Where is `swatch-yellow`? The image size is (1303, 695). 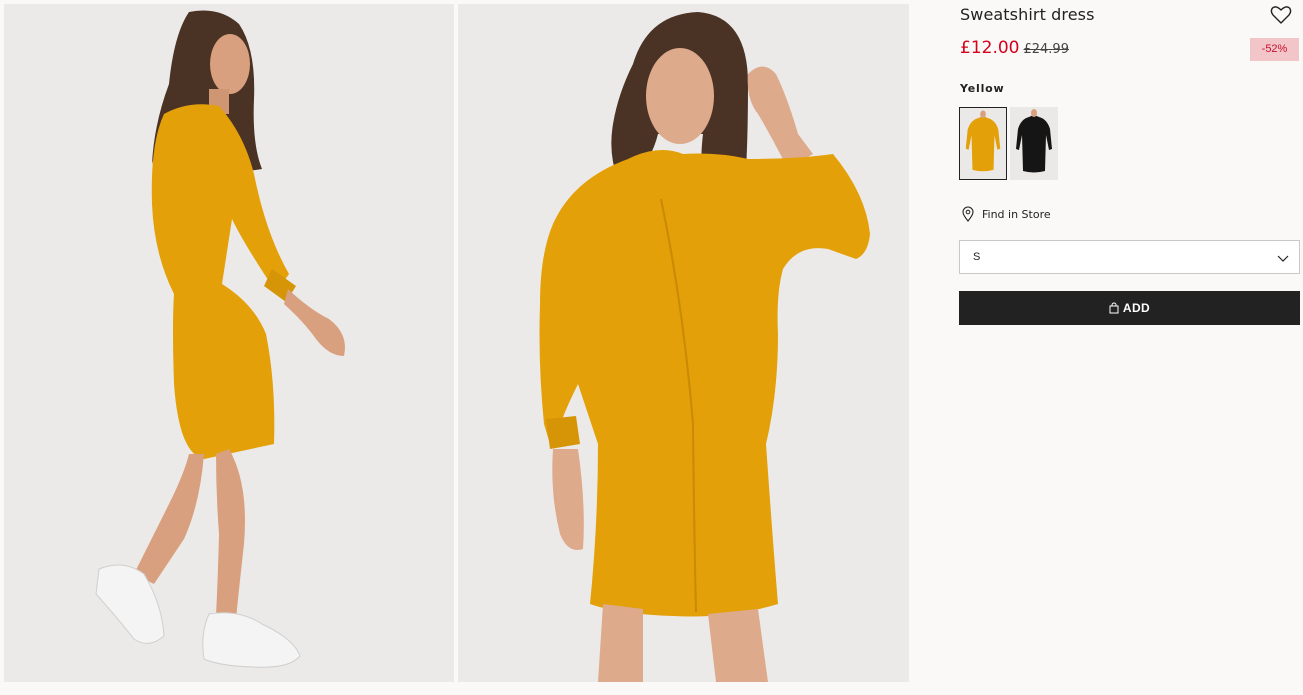 swatch-yellow is located at coordinates (983, 143).